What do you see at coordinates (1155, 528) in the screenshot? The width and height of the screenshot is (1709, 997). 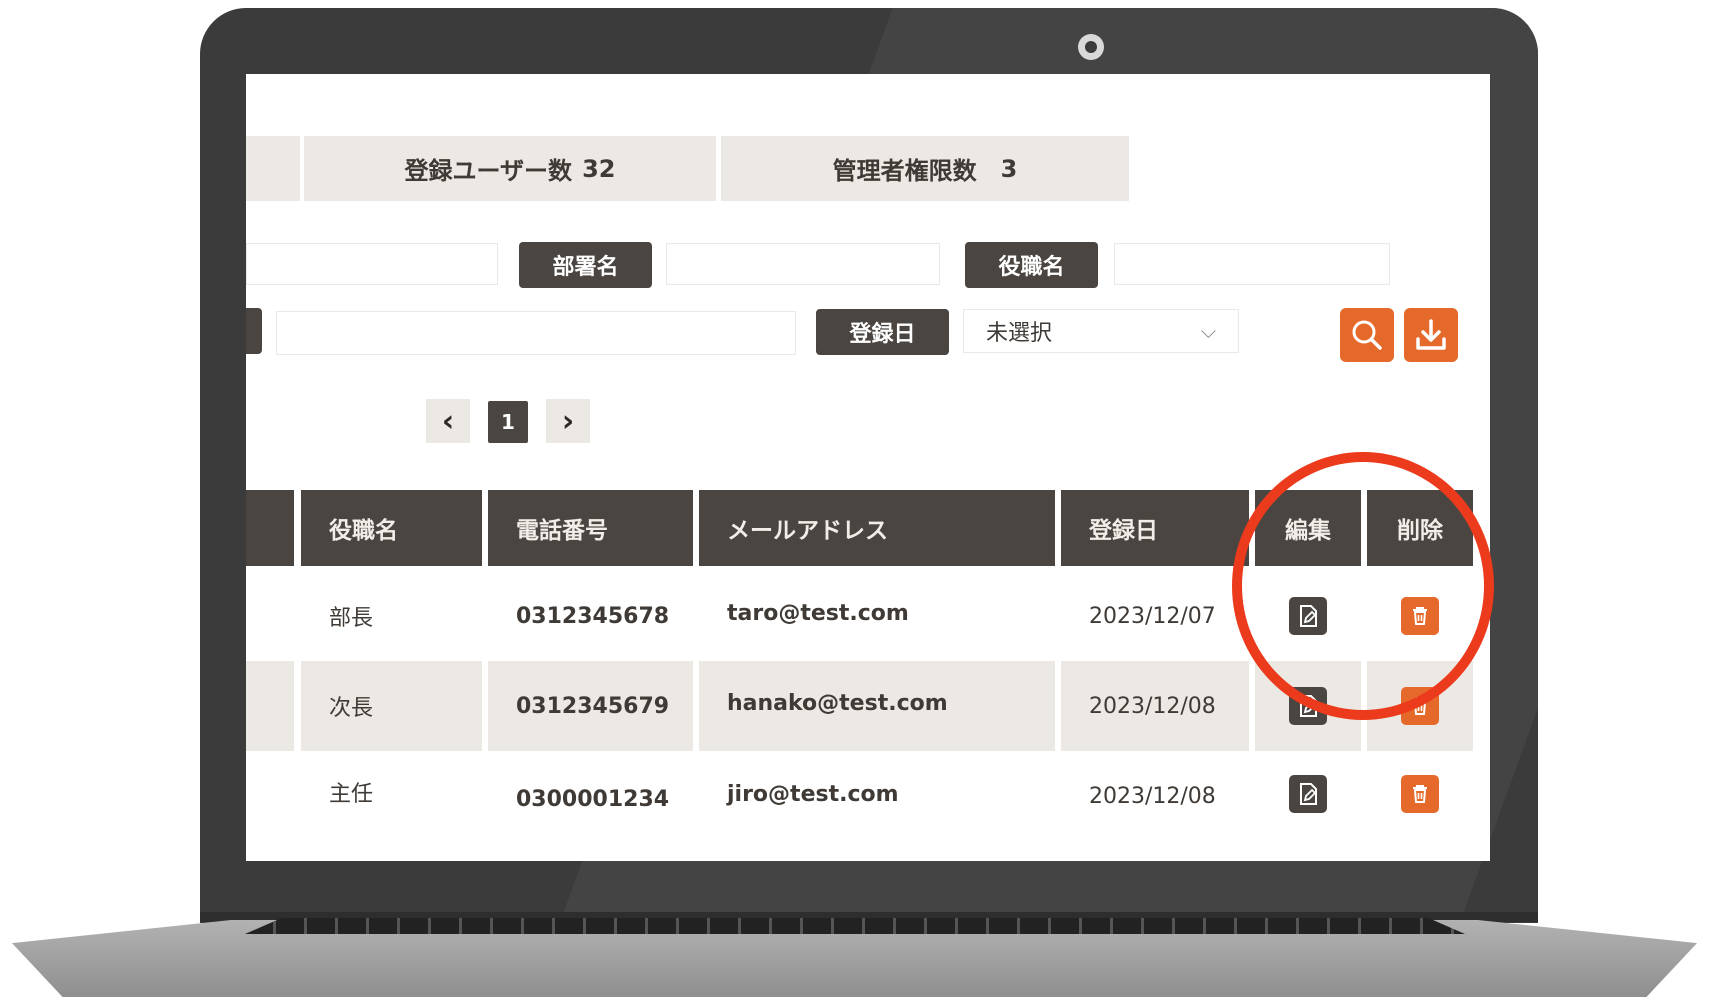 I see `table-header-registration-date: 登録日` at bounding box center [1155, 528].